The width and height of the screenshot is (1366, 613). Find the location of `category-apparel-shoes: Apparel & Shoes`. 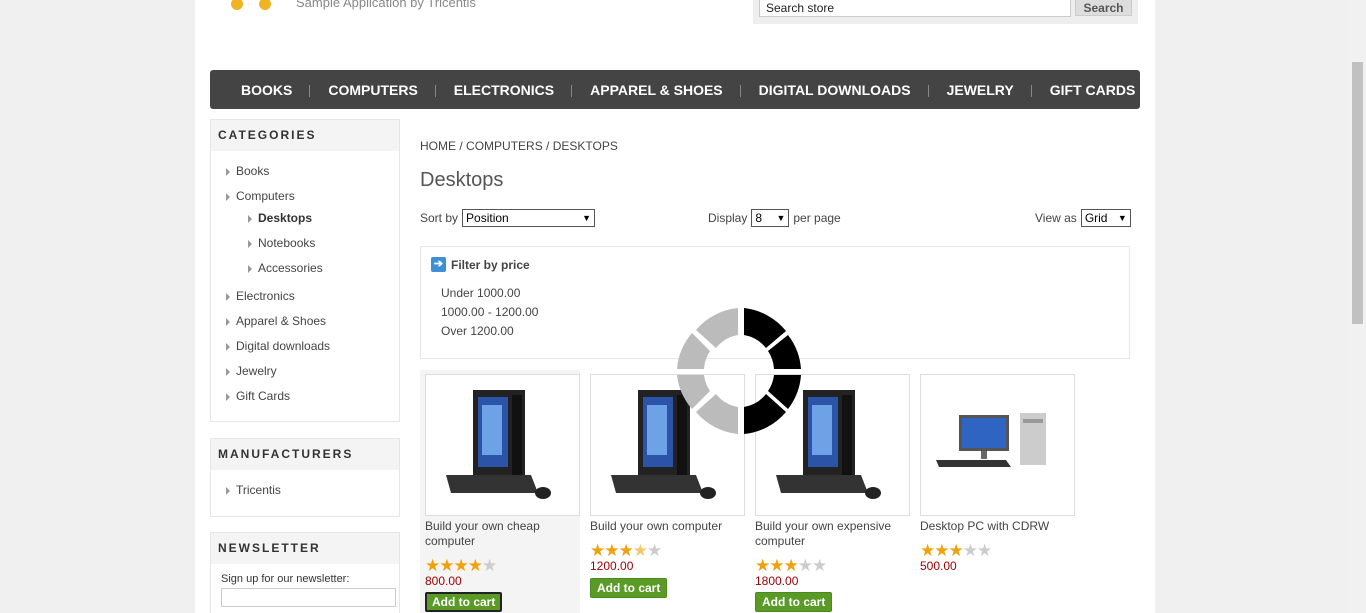

category-apparel-shoes: Apparel & Shoes is located at coordinates (312, 321).